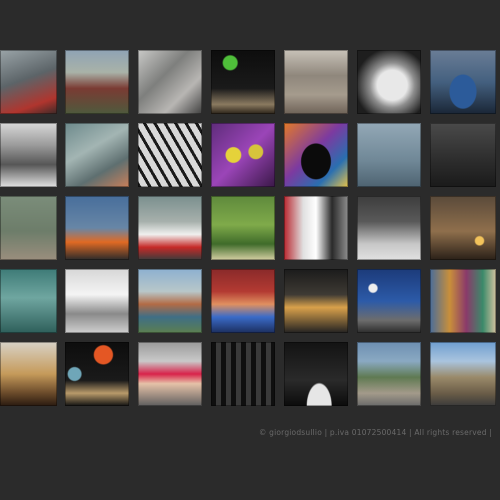  I want to click on thumbnail-dark-columns-bw, so click(243, 374).